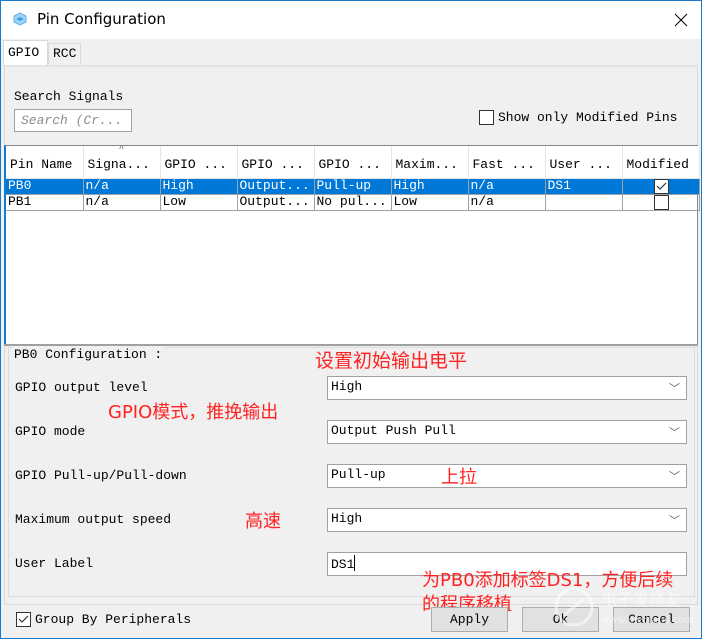  I want to click on cell-speed: Low, so click(430, 202).